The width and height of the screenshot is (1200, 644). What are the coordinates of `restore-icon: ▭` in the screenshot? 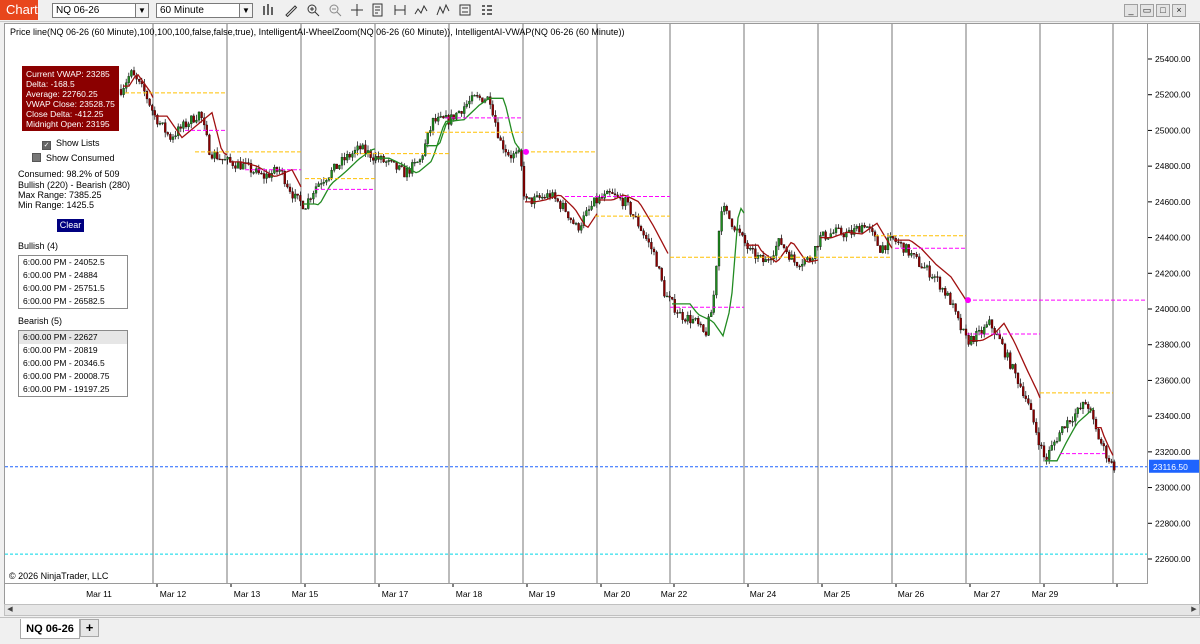 It's located at (1147, 10).